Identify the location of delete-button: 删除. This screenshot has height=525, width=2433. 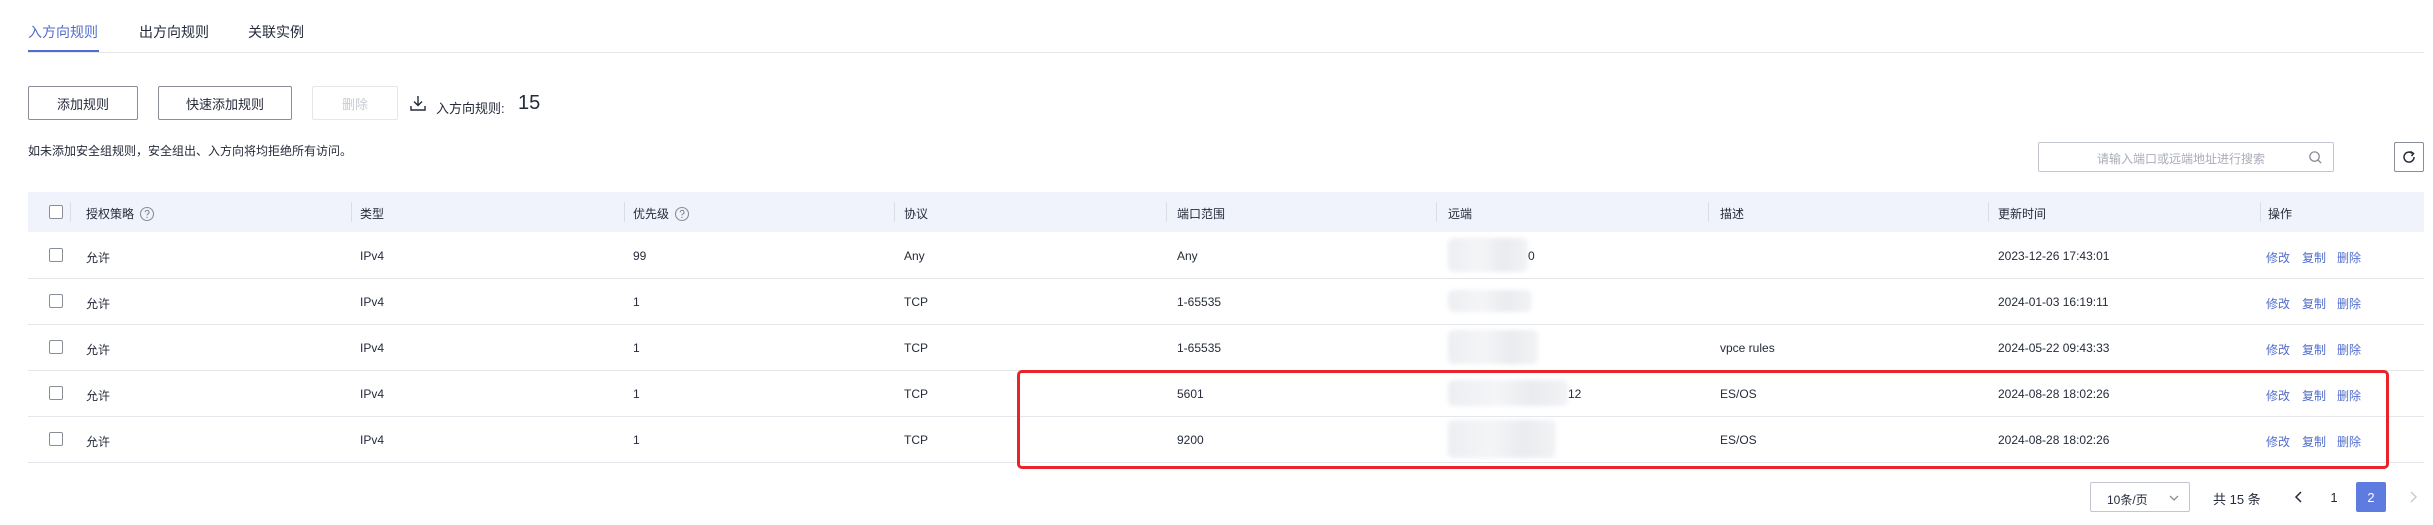
(355, 103).